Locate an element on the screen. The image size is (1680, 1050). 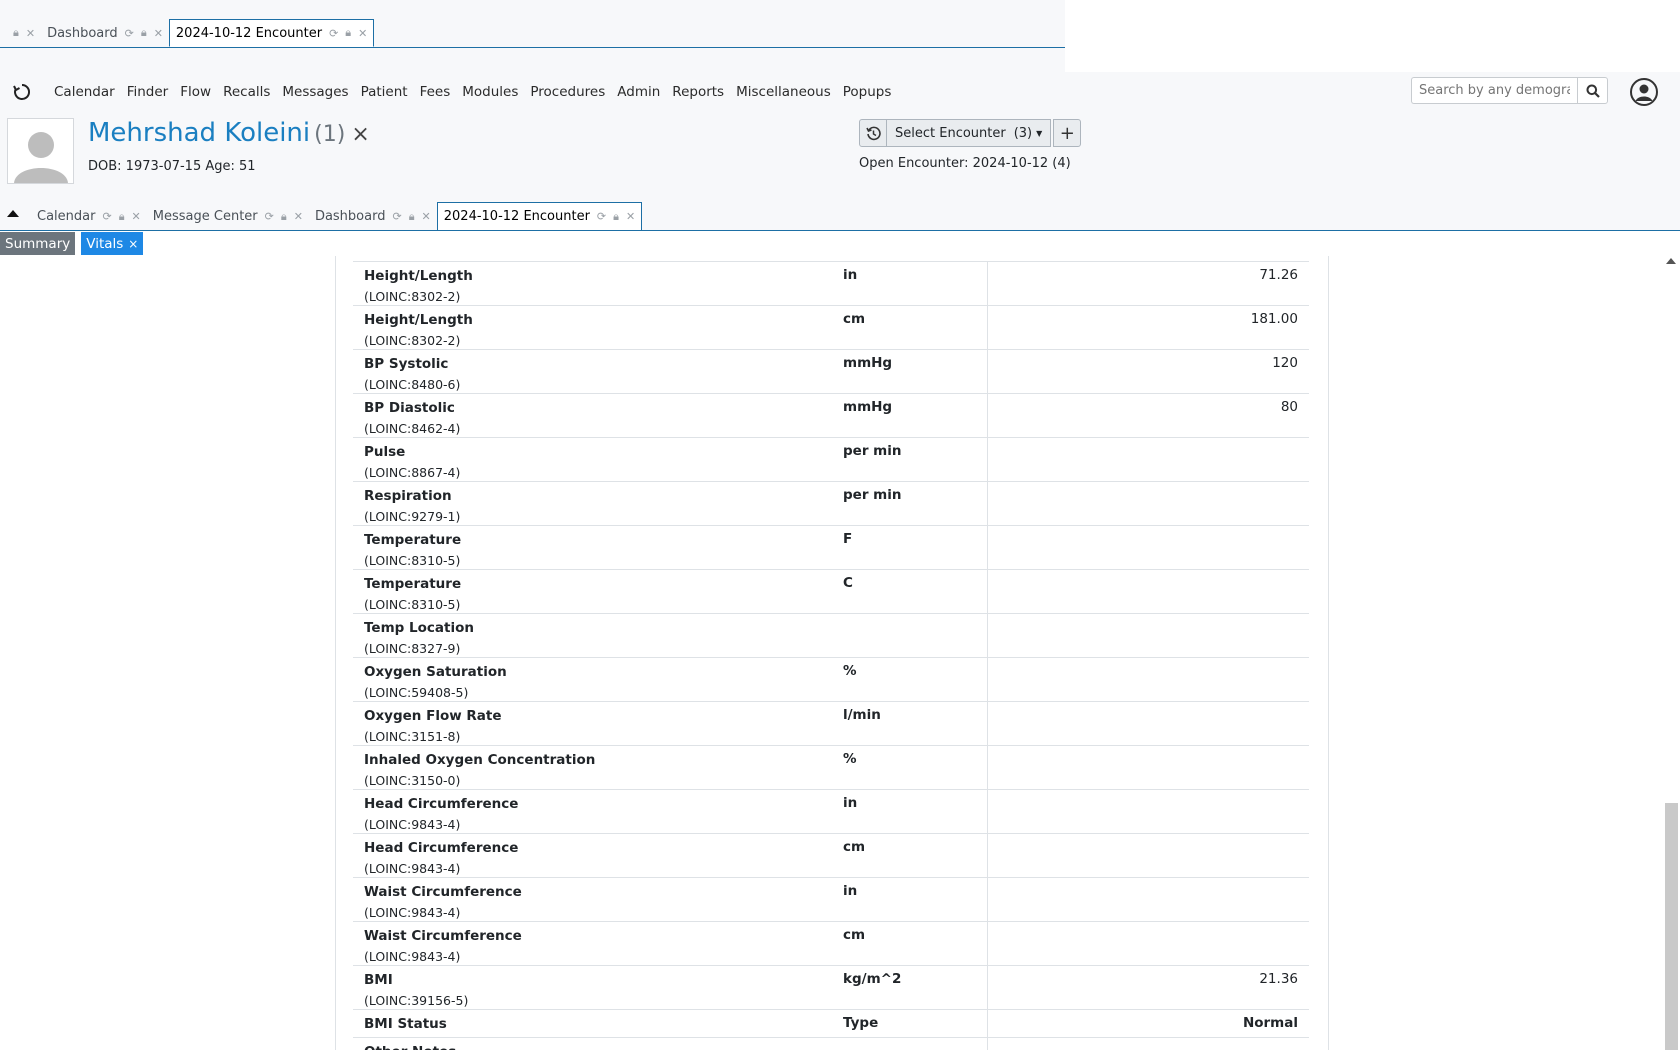
open-encounter-link: 2024-10-12 (4) is located at coordinates (1022, 163).